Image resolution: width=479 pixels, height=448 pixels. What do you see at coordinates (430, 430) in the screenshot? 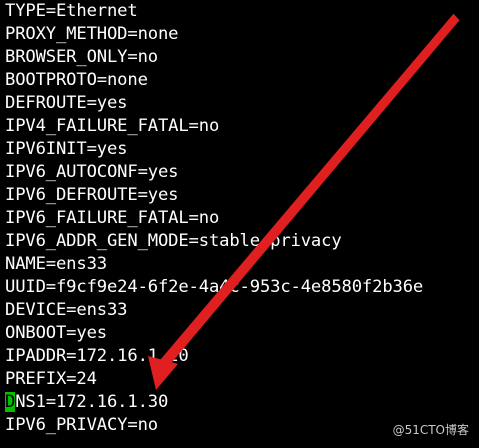
I see `watermark: @51CTO博客` at bounding box center [430, 430].